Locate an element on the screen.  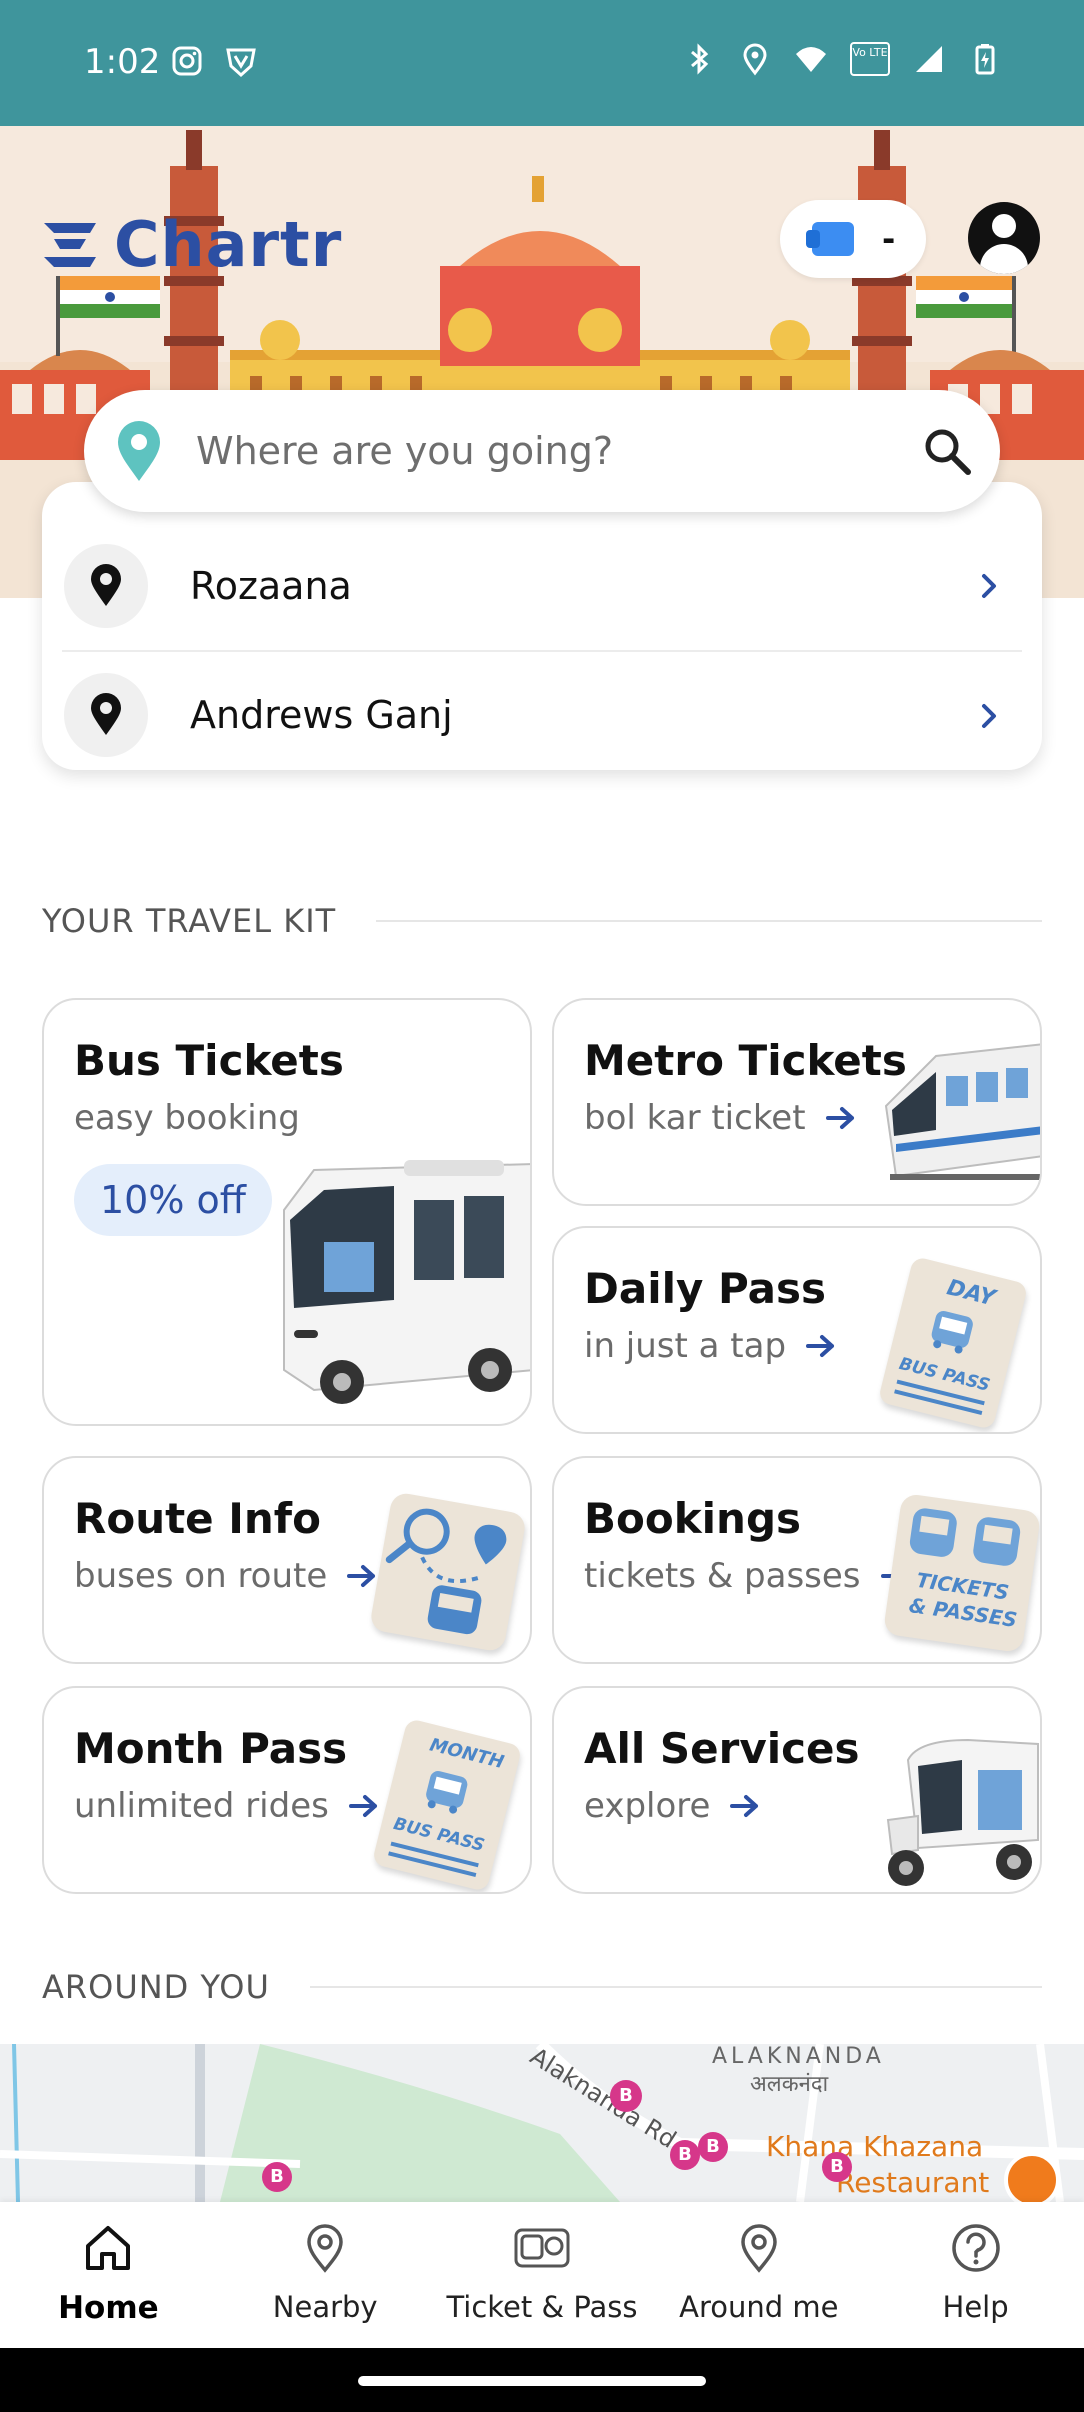
travel-kit-header: YOUR TRAVEL KIT is located at coordinates (542, 921).